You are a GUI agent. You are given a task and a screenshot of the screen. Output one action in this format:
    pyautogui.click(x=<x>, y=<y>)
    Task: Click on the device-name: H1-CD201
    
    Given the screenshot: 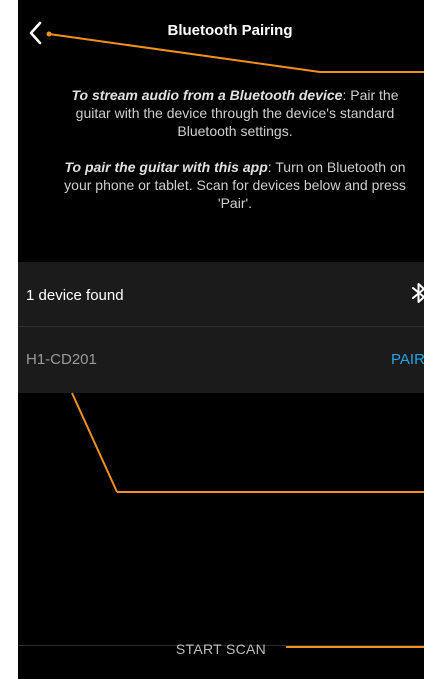 What is the action you would take?
    pyautogui.click(x=61, y=359)
    